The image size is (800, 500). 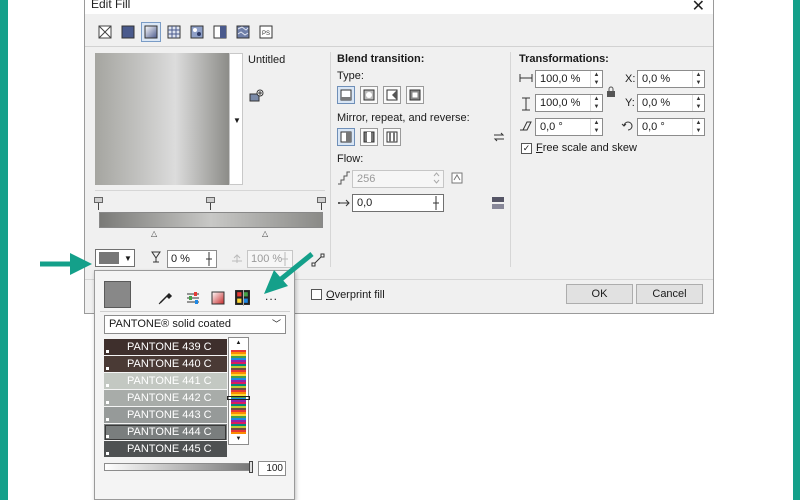 What do you see at coordinates (220, 32) in the screenshot?
I see `two-color-pattern-button` at bounding box center [220, 32].